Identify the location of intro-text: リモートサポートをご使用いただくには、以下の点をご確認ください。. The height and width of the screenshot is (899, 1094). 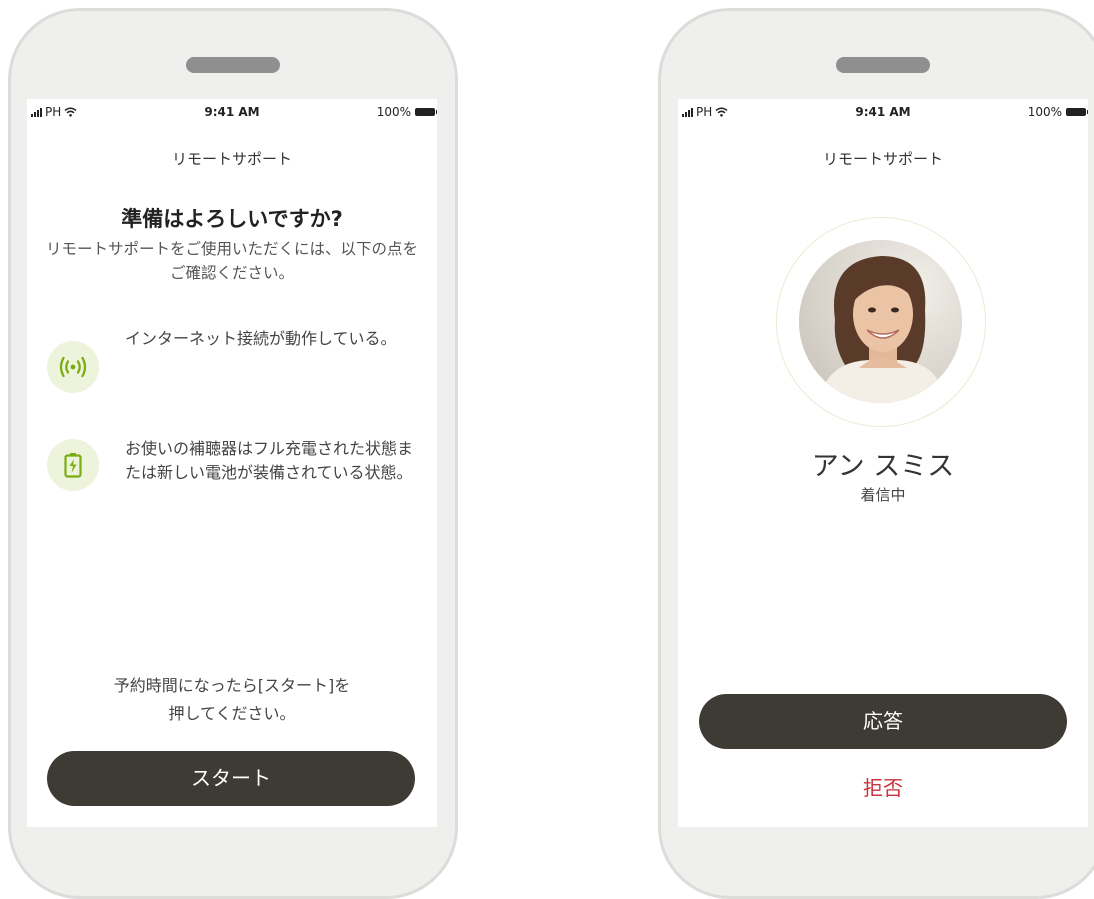
(232, 261).